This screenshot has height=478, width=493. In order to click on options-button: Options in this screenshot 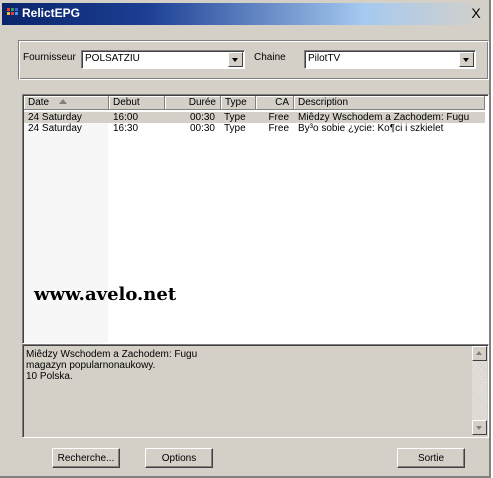, I will do `click(179, 458)`.